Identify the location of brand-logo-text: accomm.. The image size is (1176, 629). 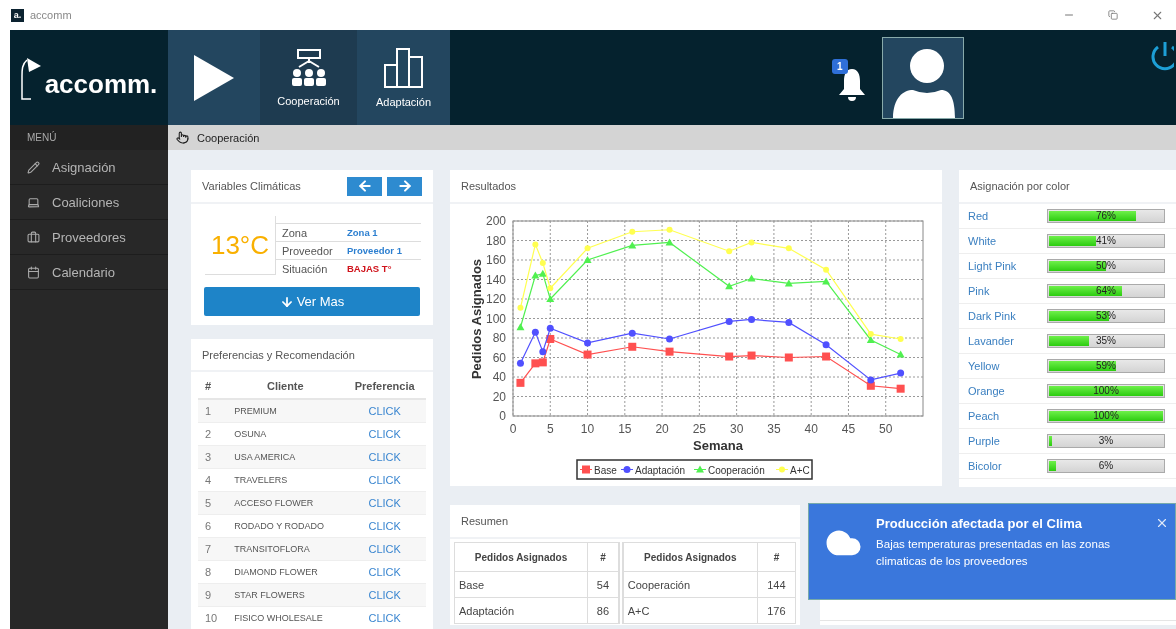
(101, 84).